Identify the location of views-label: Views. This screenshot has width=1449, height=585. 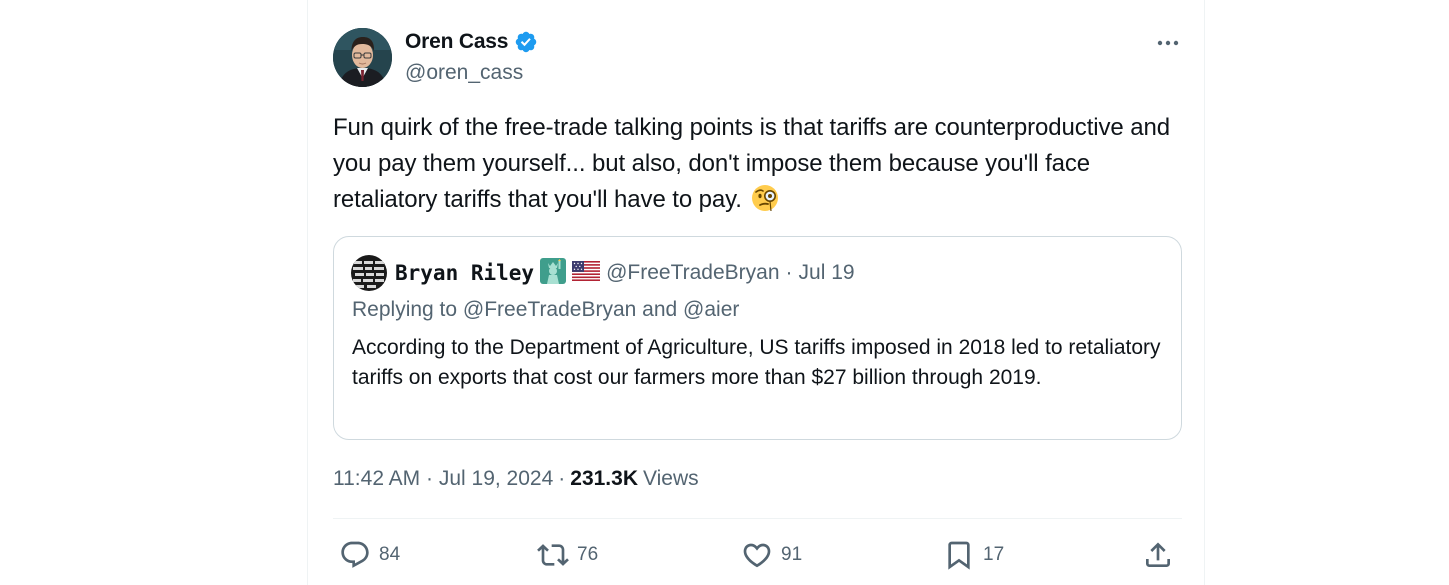
(670, 478).